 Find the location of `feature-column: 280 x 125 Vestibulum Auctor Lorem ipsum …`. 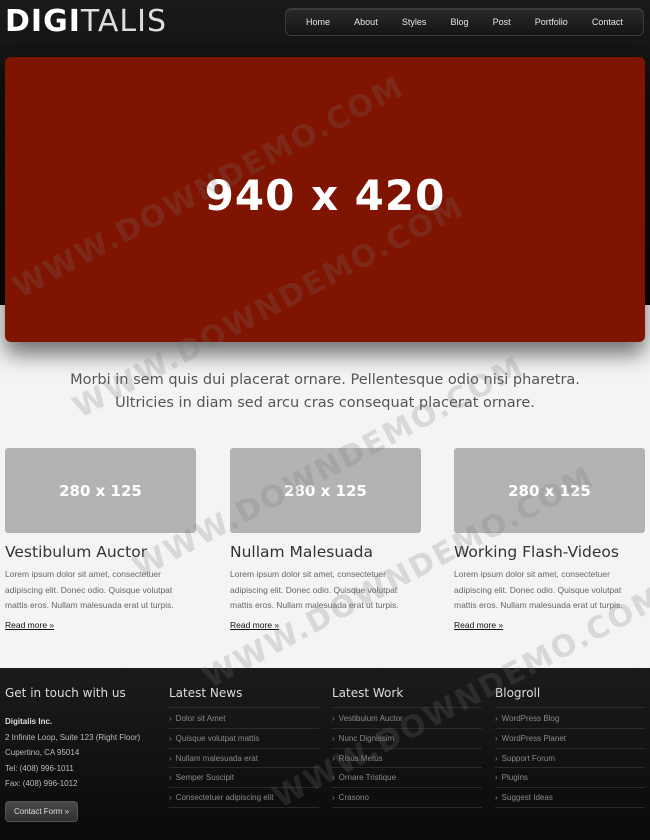

feature-column: 280 x 125 Vestibulum Auctor Lorem ipsum … is located at coordinates (100, 540).